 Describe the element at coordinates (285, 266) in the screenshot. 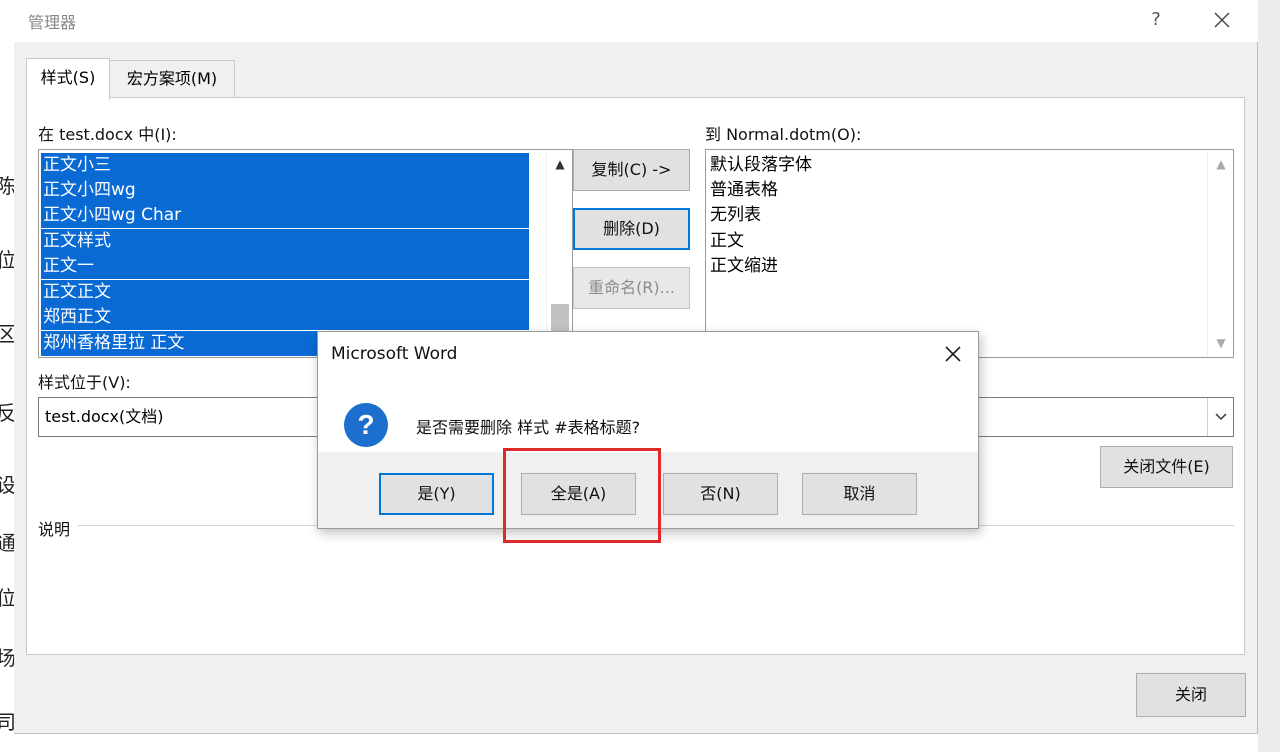

I see `list-item: 正文一` at that location.